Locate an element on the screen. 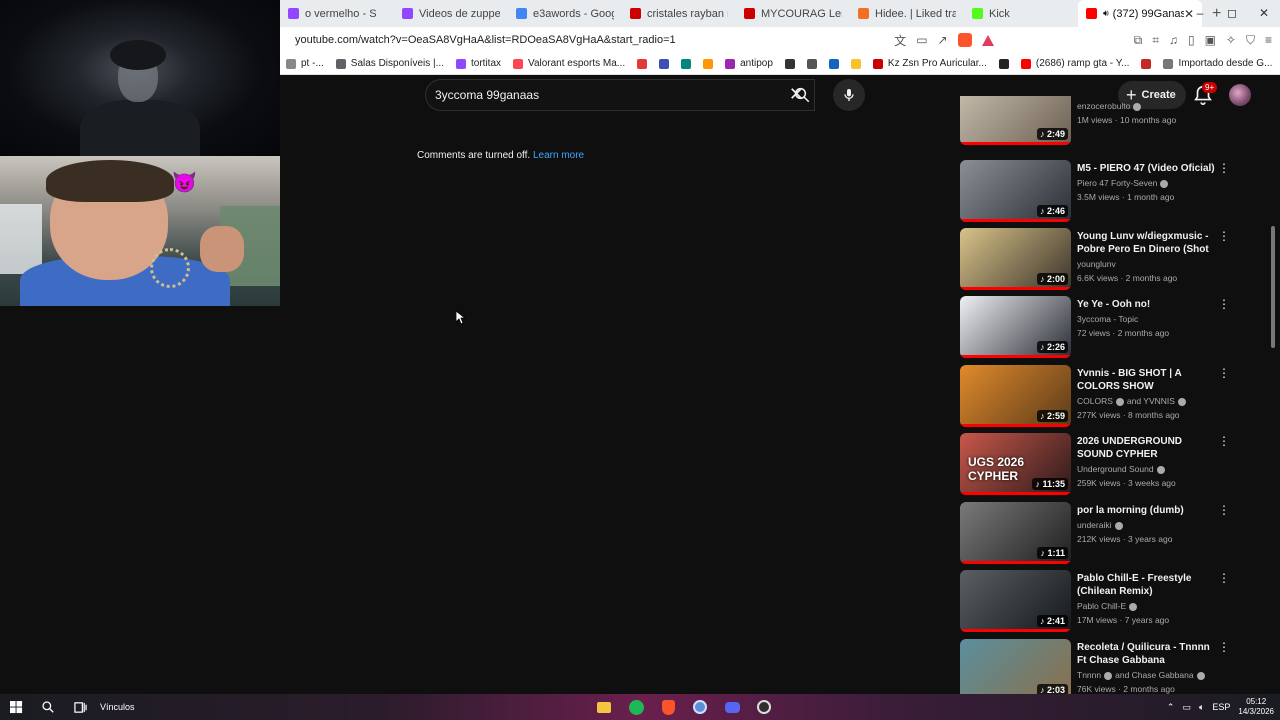 Image resolution: width=1280 pixels, height=720 pixels. video-title: Yvnnis - BIG SHOT | A COLORS SHOW is located at coordinates (1147, 380).